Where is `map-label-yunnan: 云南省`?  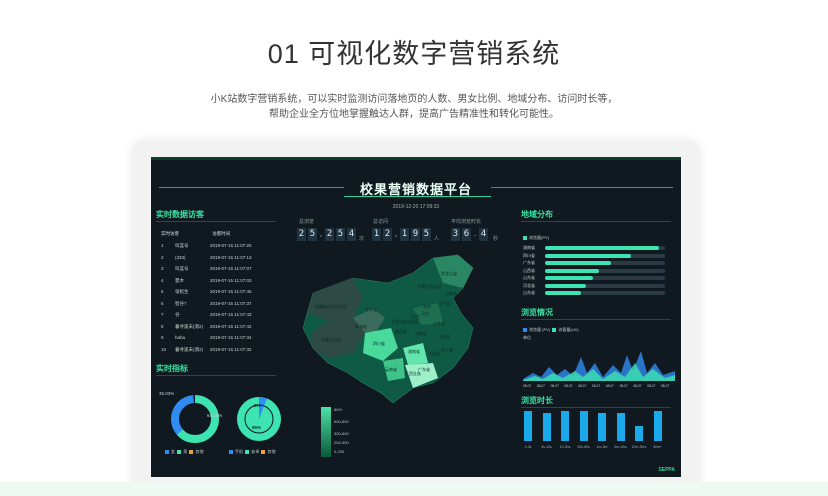 map-label-yunnan: 云南省 is located at coordinates (391, 369).